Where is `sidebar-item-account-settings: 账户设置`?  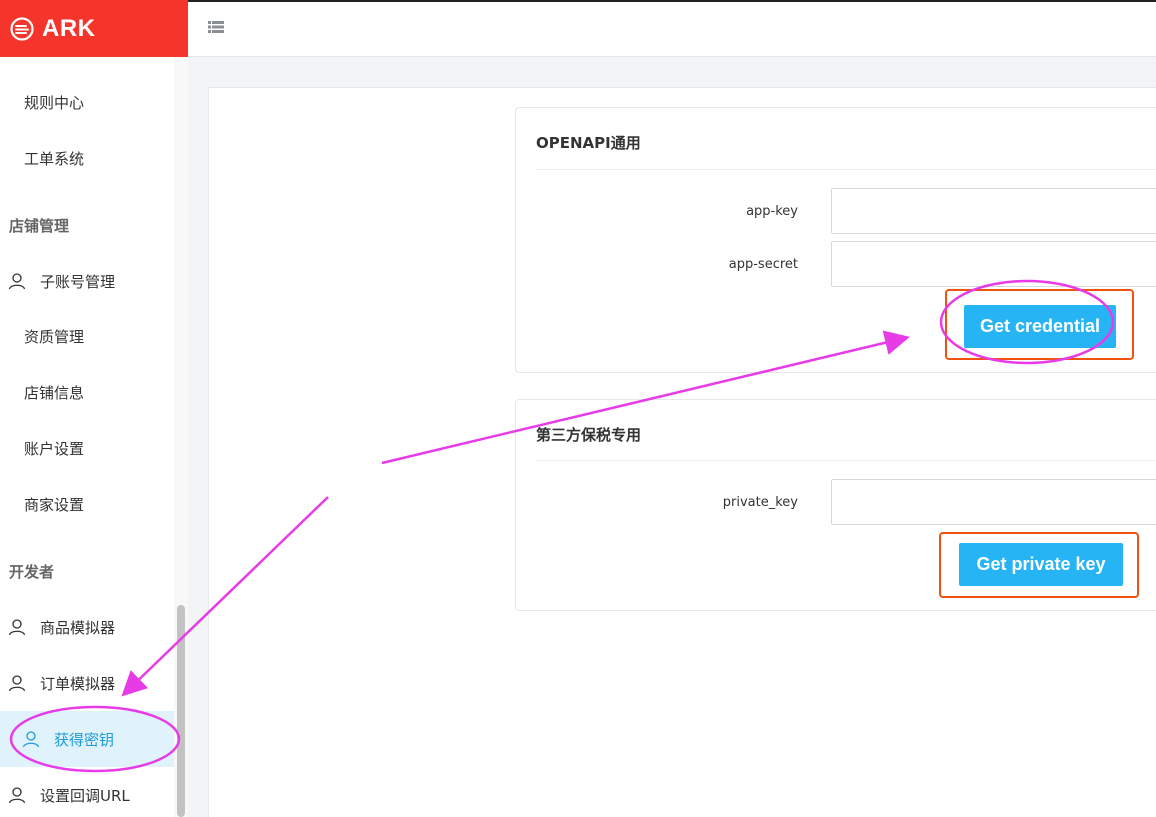 sidebar-item-account-settings: 账户设置 is located at coordinates (87, 448).